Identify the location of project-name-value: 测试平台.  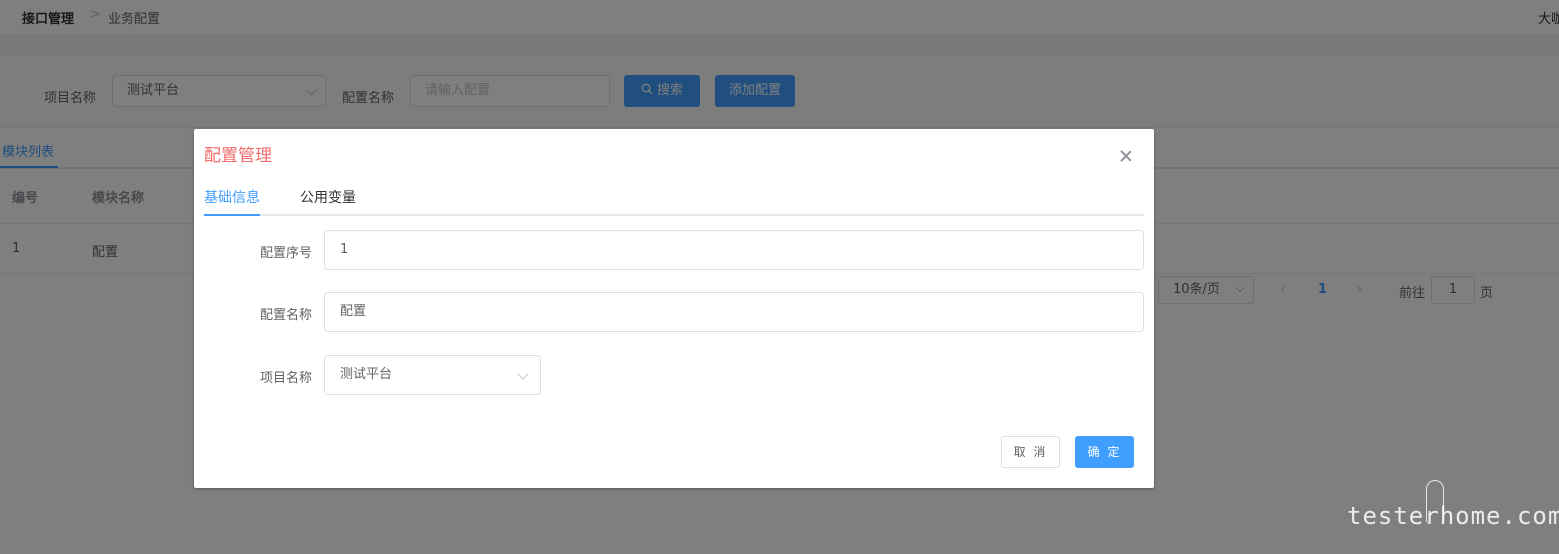
(366, 374).